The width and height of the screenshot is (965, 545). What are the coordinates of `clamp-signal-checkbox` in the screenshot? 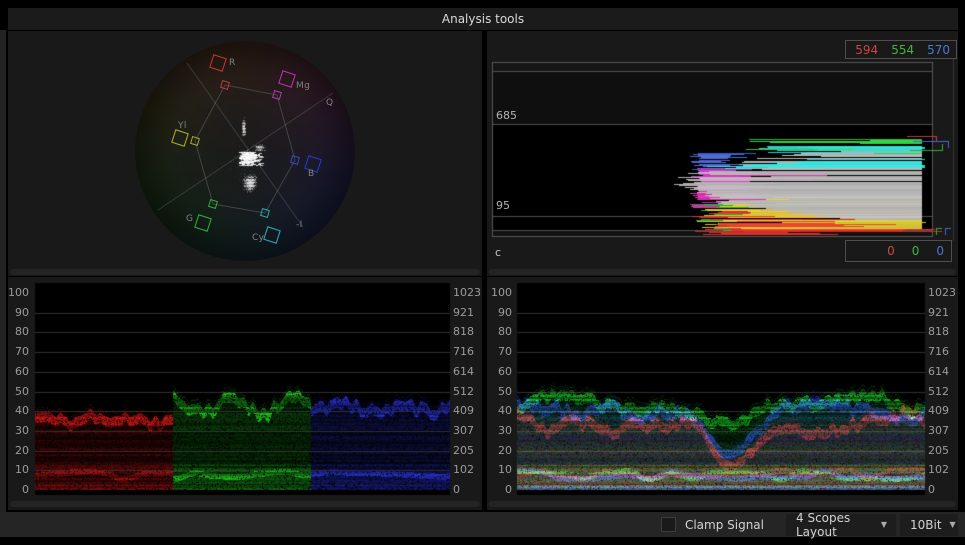 It's located at (668, 524).